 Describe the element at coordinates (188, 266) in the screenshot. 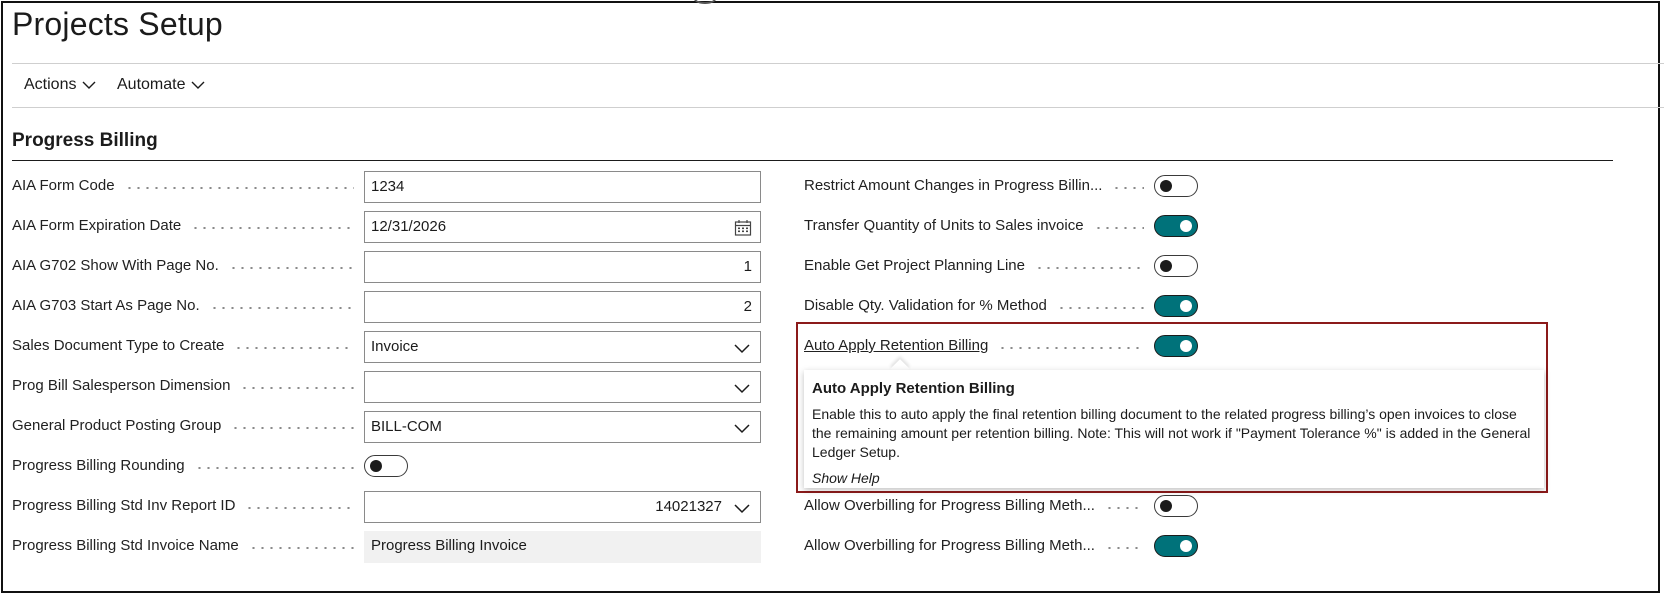

I see `aia-g702-show-page-label: AIA G702 Show With Page No.` at that location.